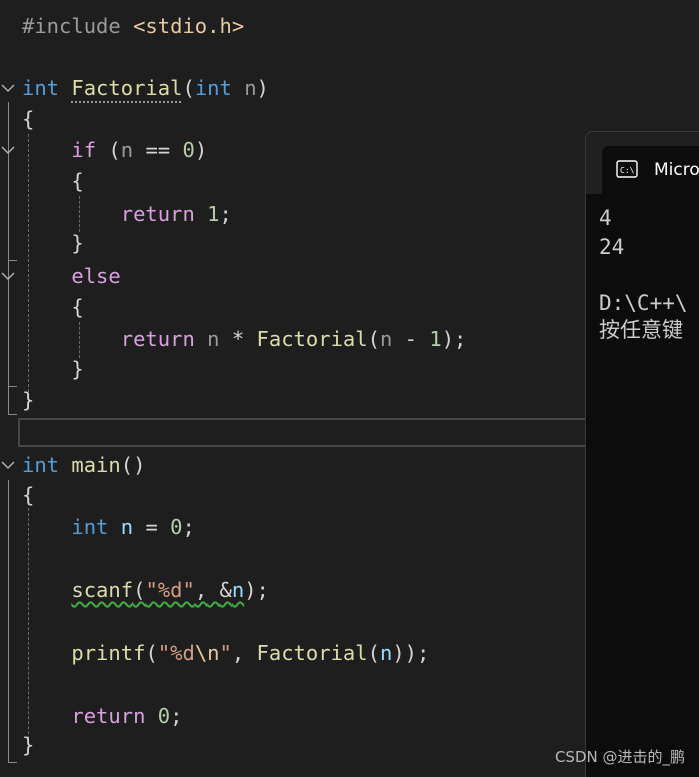 The width and height of the screenshot is (699, 777). I want to click on function-call: printf, so click(108, 653).